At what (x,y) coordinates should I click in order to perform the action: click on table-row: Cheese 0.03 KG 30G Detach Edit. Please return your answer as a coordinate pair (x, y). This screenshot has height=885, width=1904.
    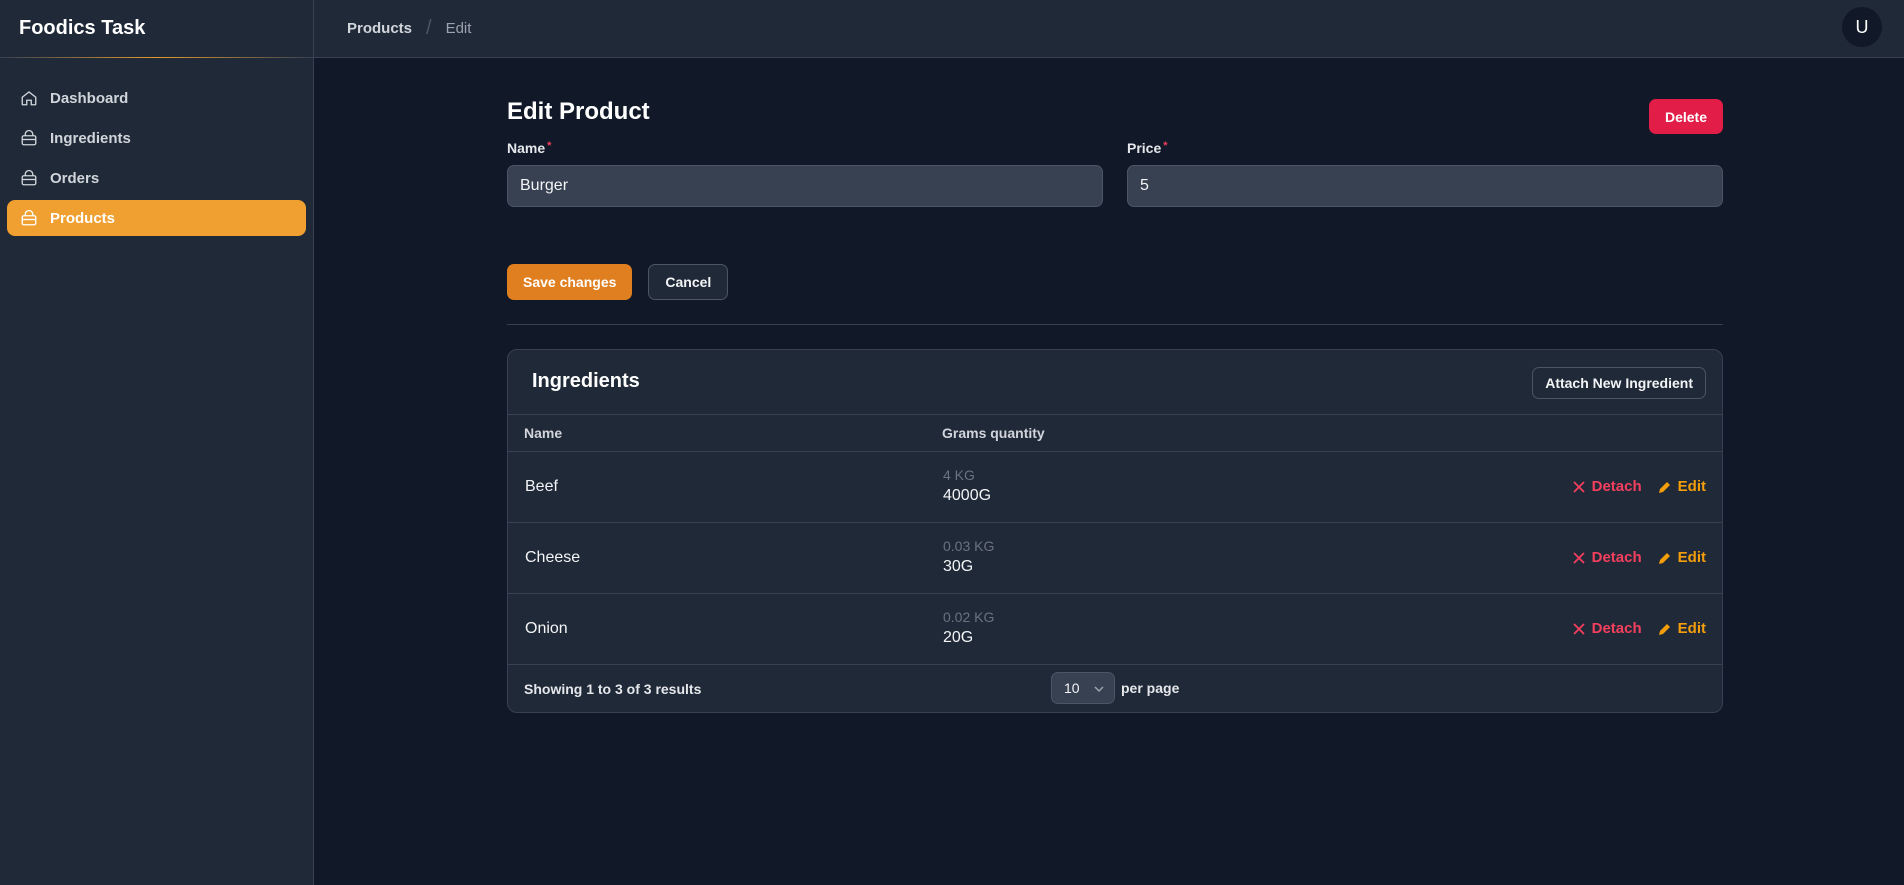
    Looking at the image, I should click on (1115, 558).